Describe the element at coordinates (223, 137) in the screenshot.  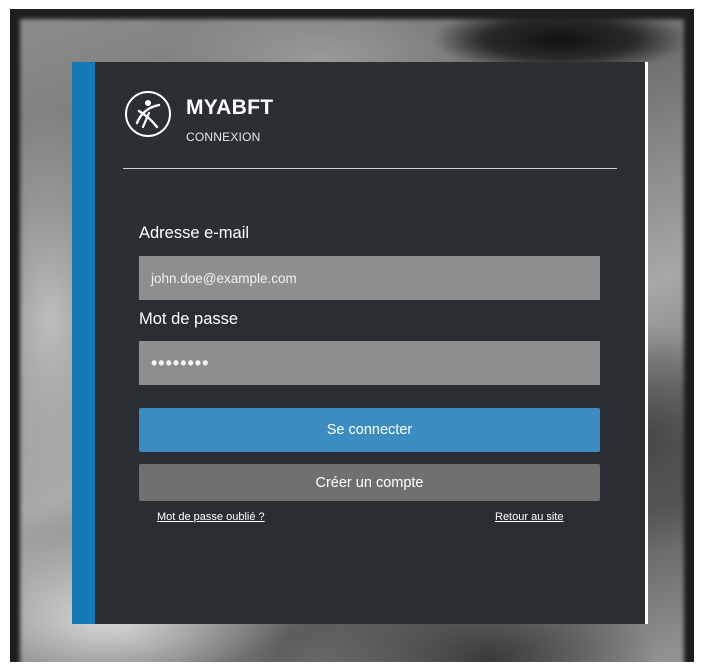
I see `page-subtitle: CONNEXION` at that location.